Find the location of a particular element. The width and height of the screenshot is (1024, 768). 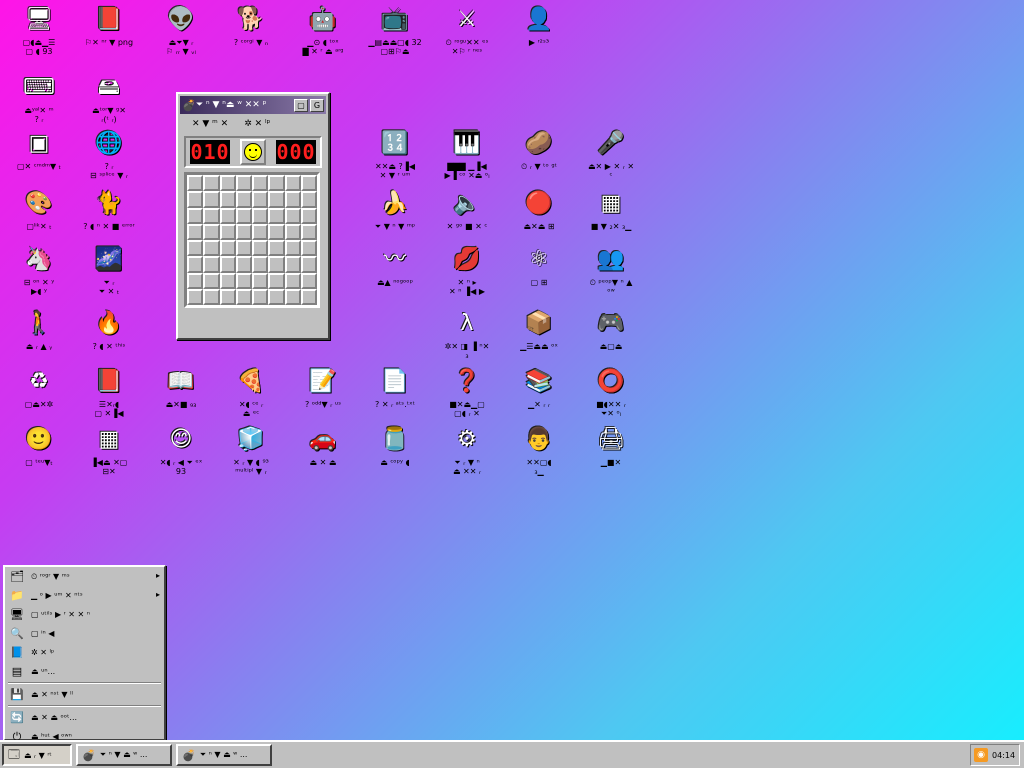

desktop-icon: 👤 ▶ ʳ²ˢ³ is located at coordinates (539, 33).